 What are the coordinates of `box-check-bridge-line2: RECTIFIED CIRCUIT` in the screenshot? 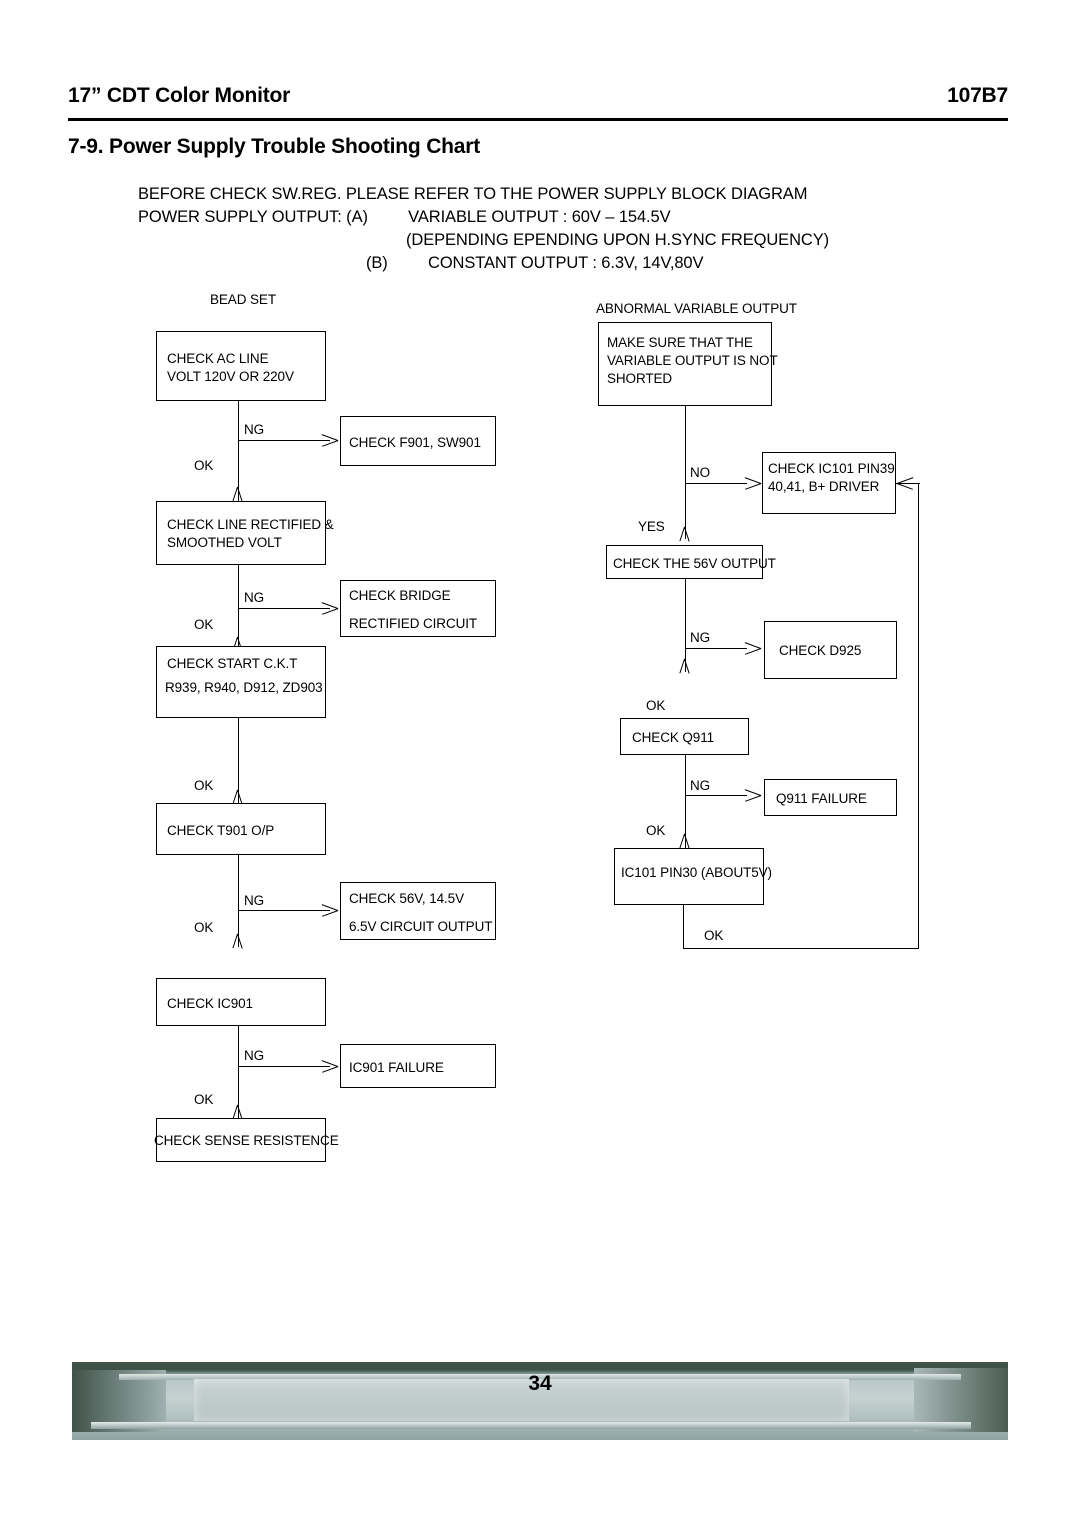 It's located at (413, 623).